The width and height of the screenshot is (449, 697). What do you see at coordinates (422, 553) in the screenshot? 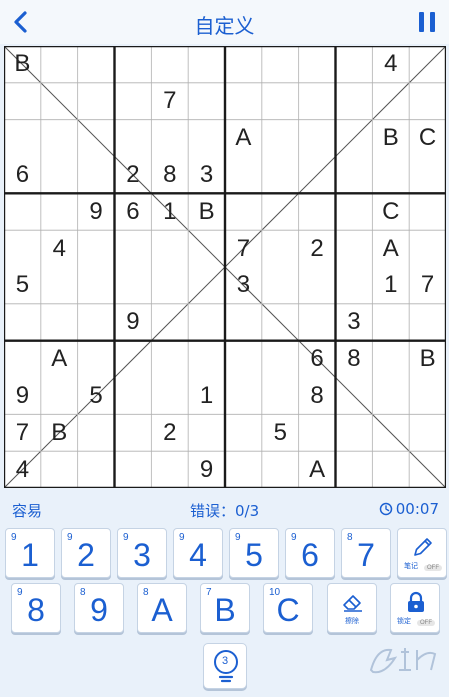
I see `notes-button: 笔记 OFF` at bounding box center [422, 553].